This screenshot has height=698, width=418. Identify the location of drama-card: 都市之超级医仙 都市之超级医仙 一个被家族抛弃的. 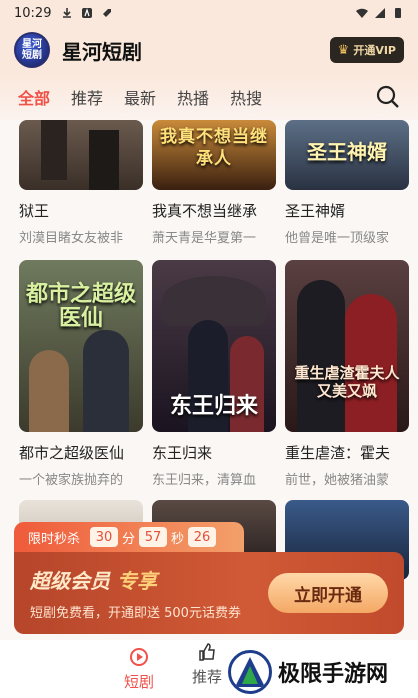
(81, 374).